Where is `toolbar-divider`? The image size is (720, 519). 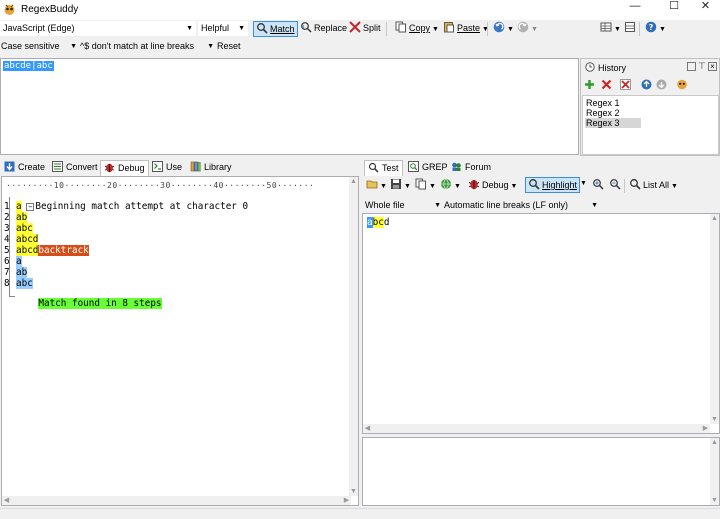 toolbar-divider is located at coordinates (639, 29).